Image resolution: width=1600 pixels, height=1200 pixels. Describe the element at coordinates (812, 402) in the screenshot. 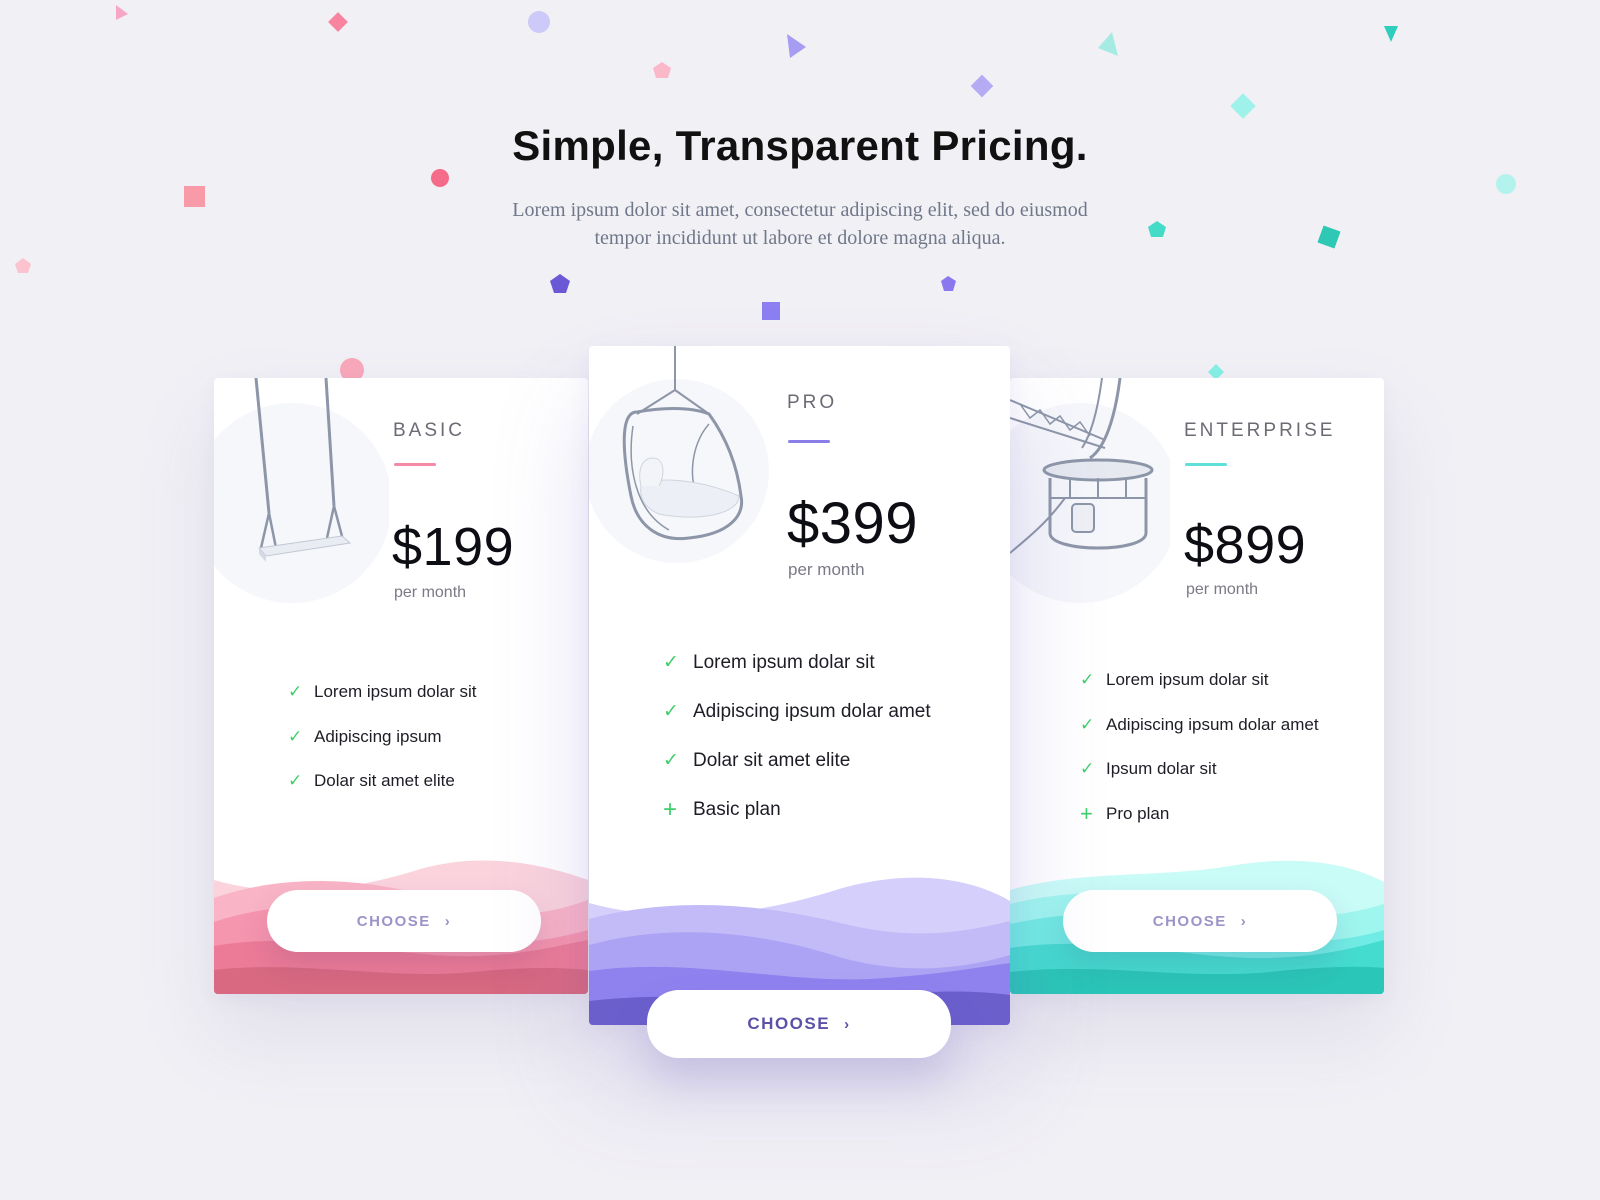

I see `plan-name: PRO` at that location.